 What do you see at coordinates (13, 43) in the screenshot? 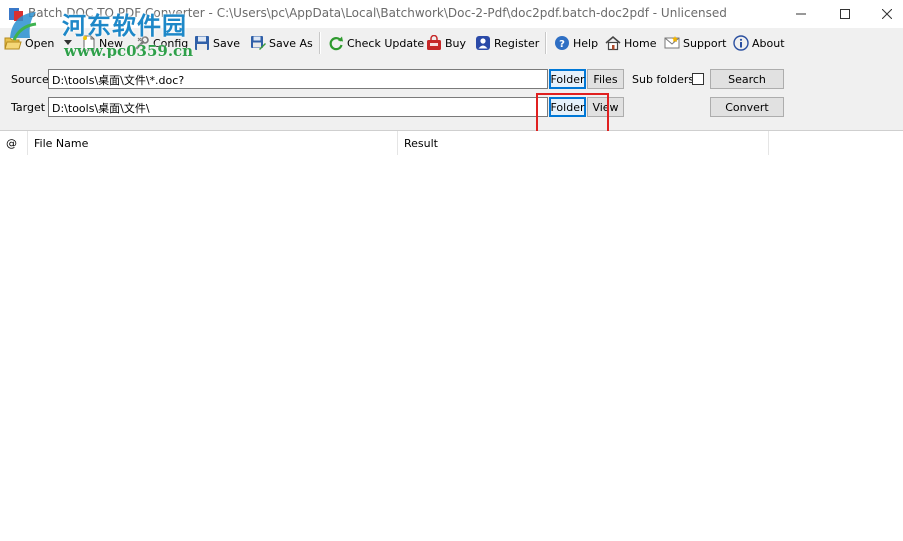
I see `folder-open-icon` at bounding box center [13, 43].